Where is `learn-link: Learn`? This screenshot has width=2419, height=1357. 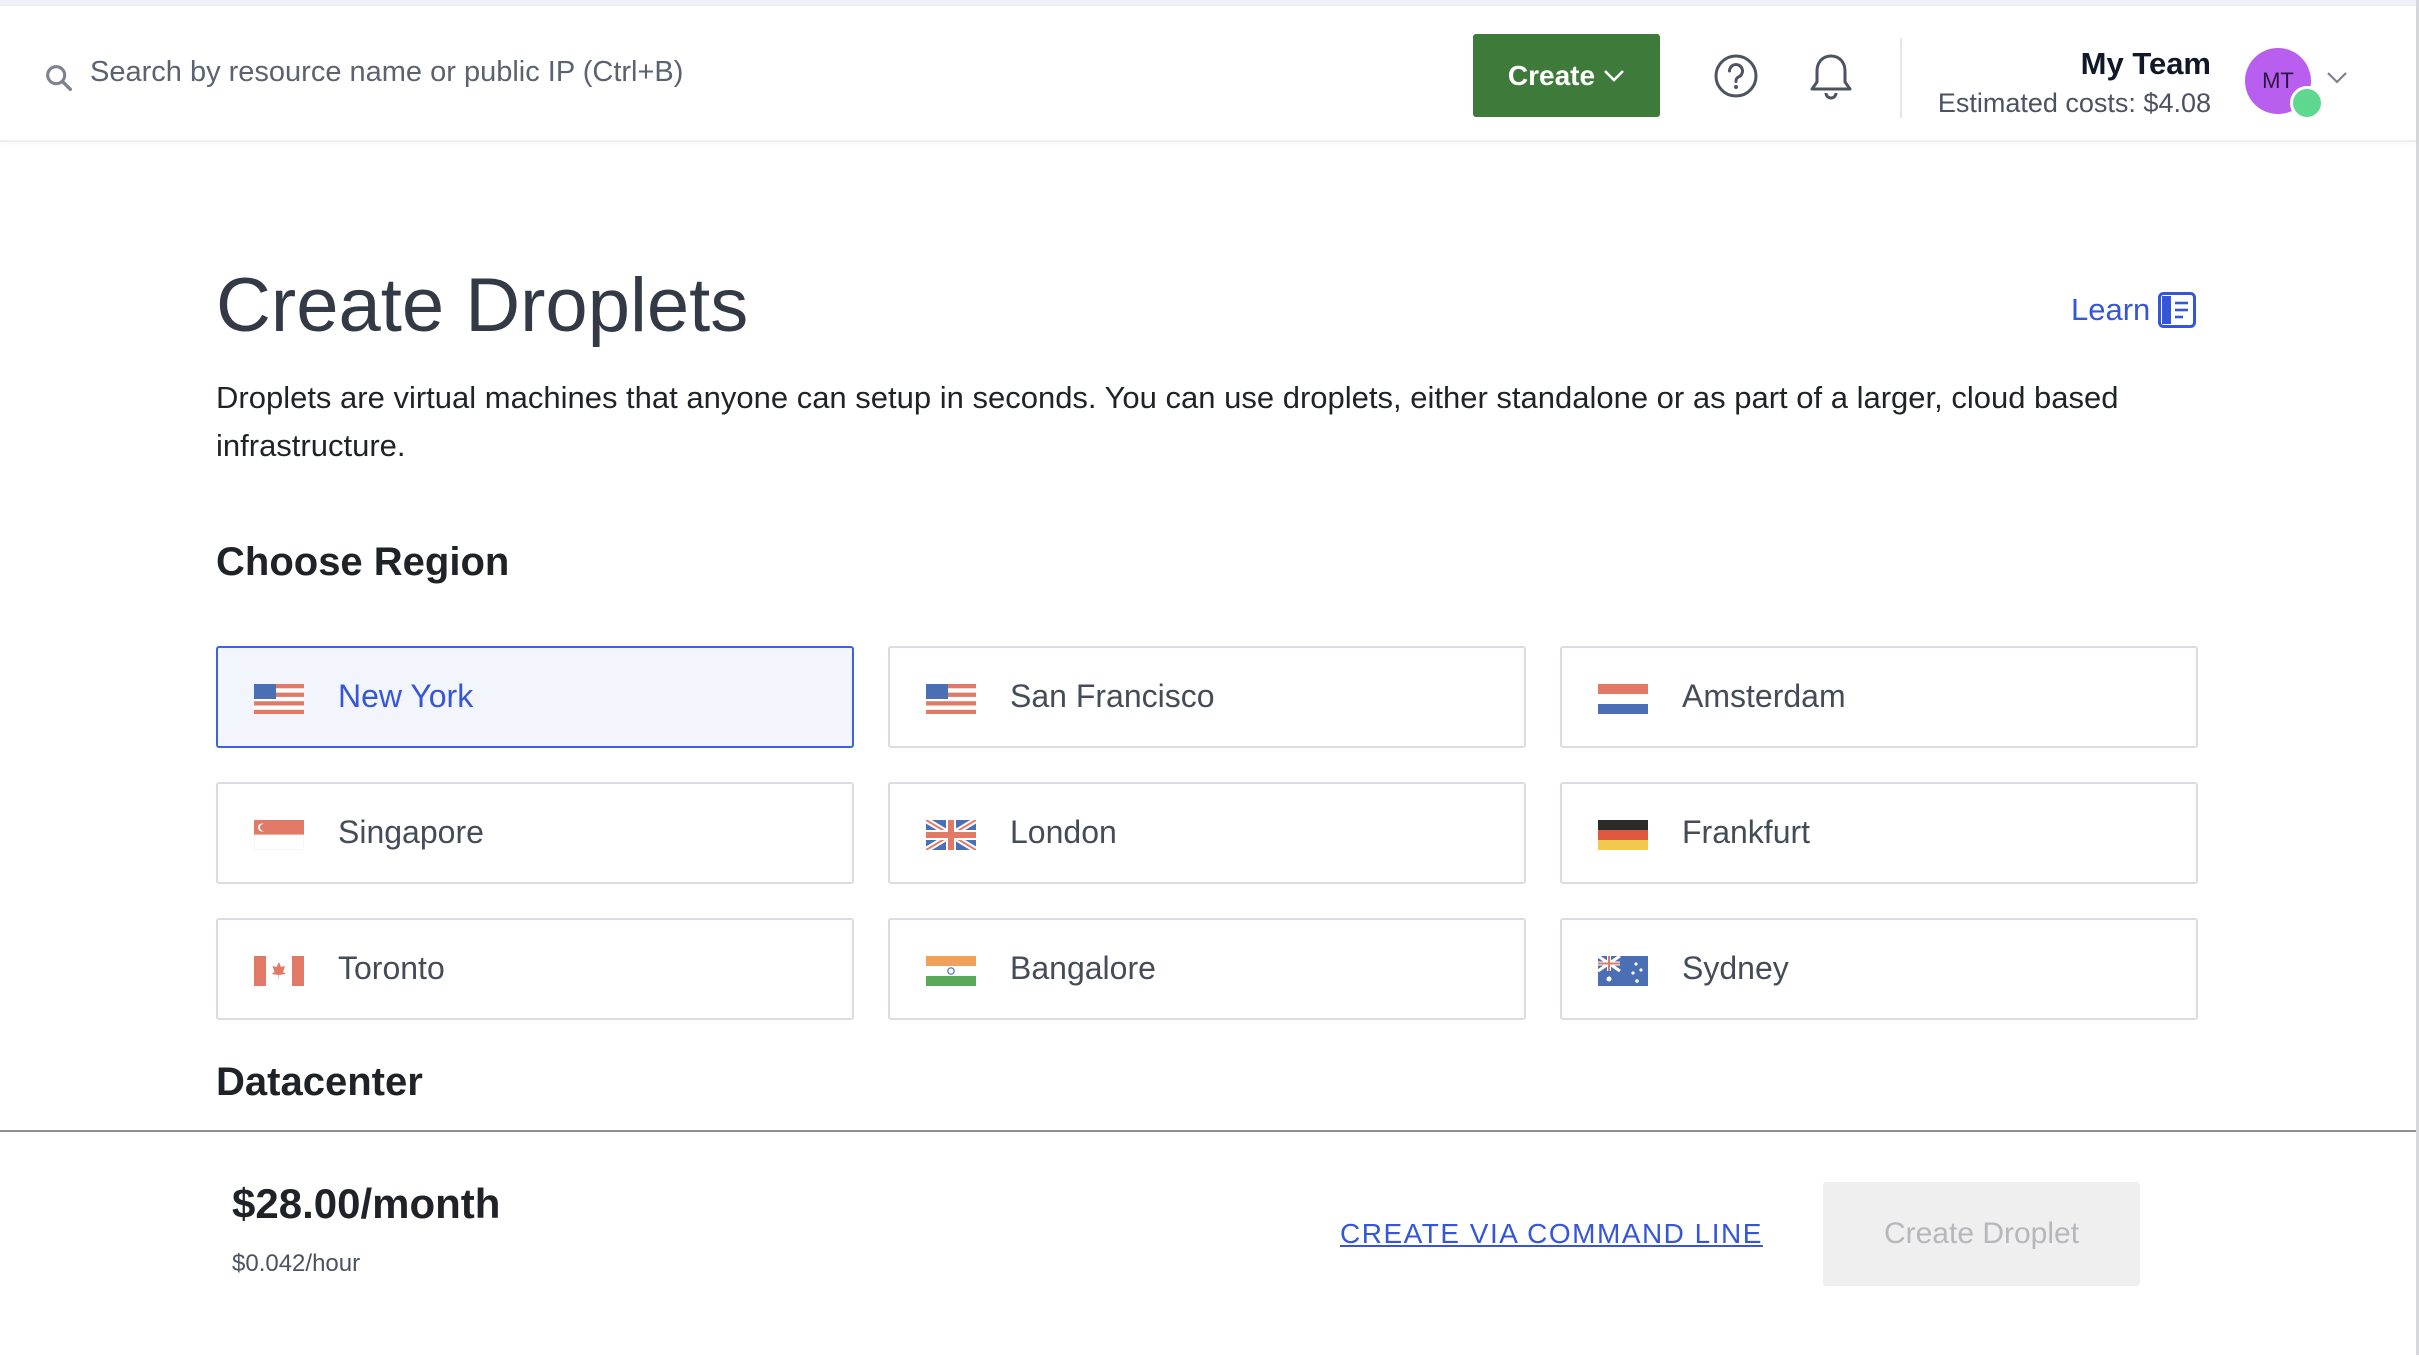 learn-link: Learn is located at coordinates (2134, 310).